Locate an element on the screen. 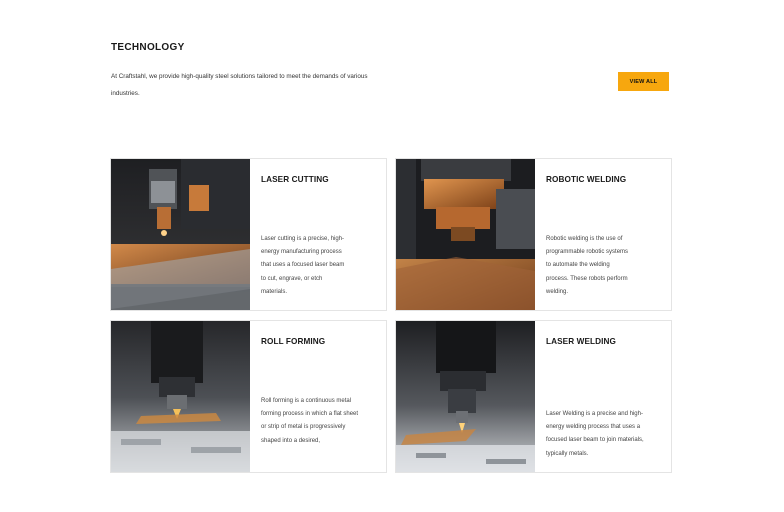 The image size is (784, 512). card-title: LASER WELDING is located at coordinates (581, 341).